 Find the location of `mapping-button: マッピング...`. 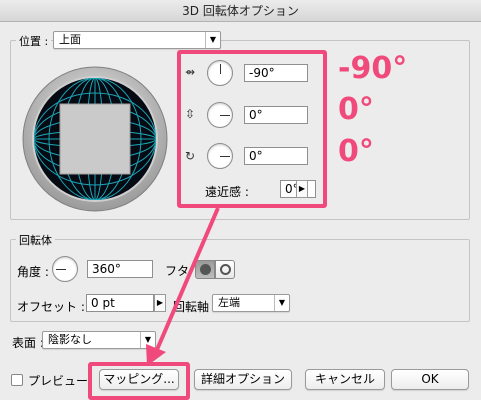

mapping-button: マッピング... is located at coordinates (139, 379).